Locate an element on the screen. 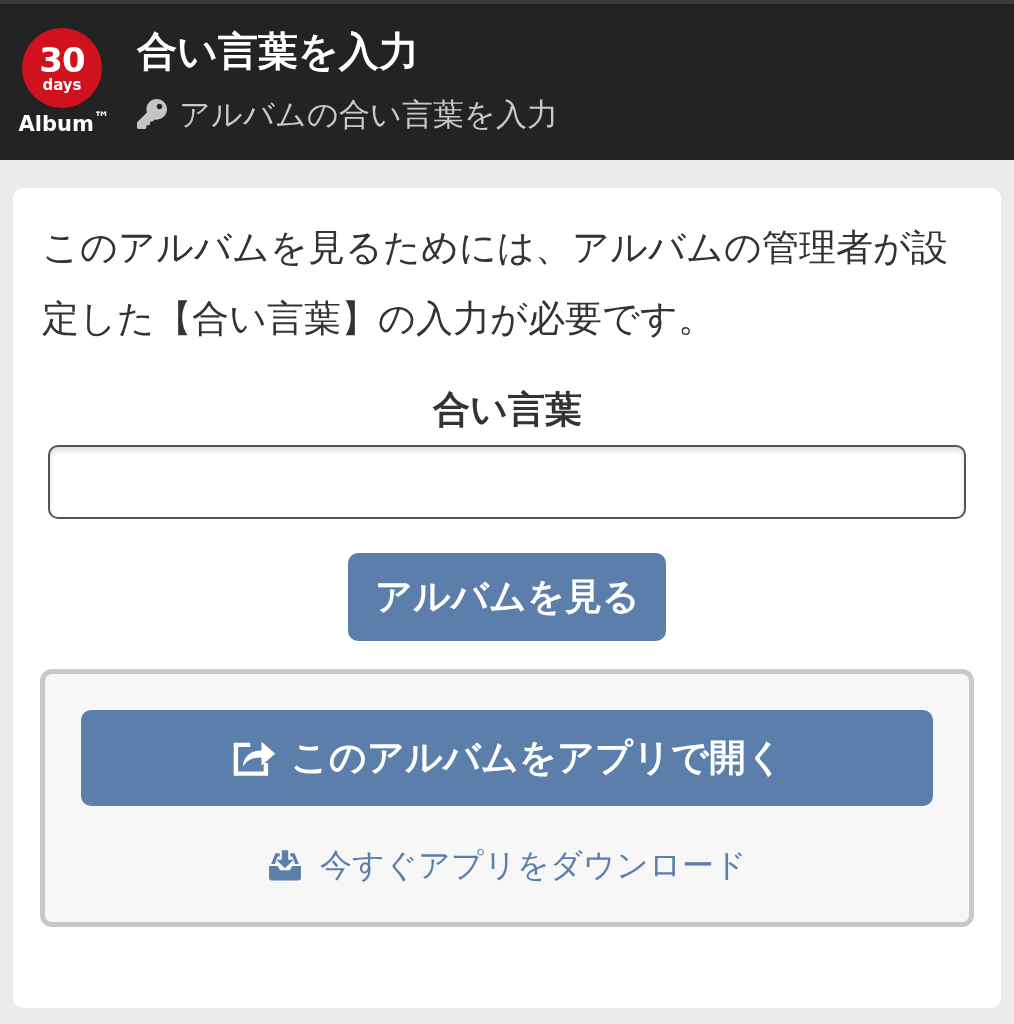 This screenshot has height=1024, width=1014. open-in-app-button: このアルバムをアプリで開く is located at coordinates (507, 758).